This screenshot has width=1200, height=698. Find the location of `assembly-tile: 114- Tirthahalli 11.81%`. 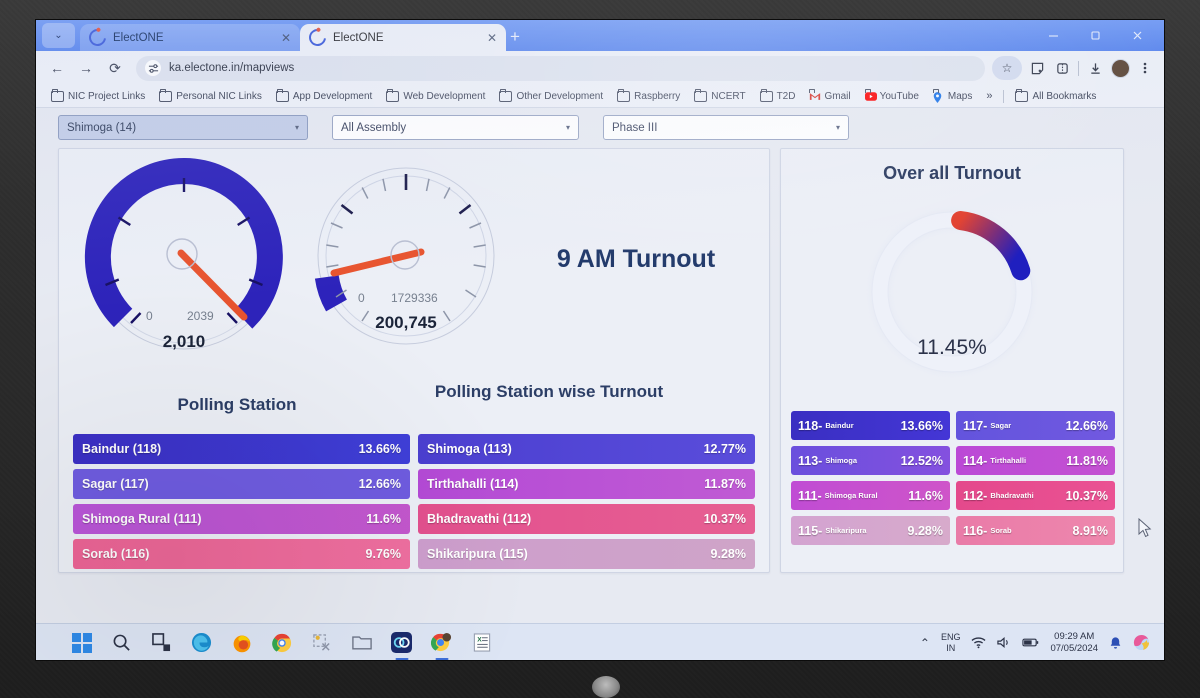

assembly-tile: 114- Tirthahalli 11.81% is located at coordinates (1035, 460).